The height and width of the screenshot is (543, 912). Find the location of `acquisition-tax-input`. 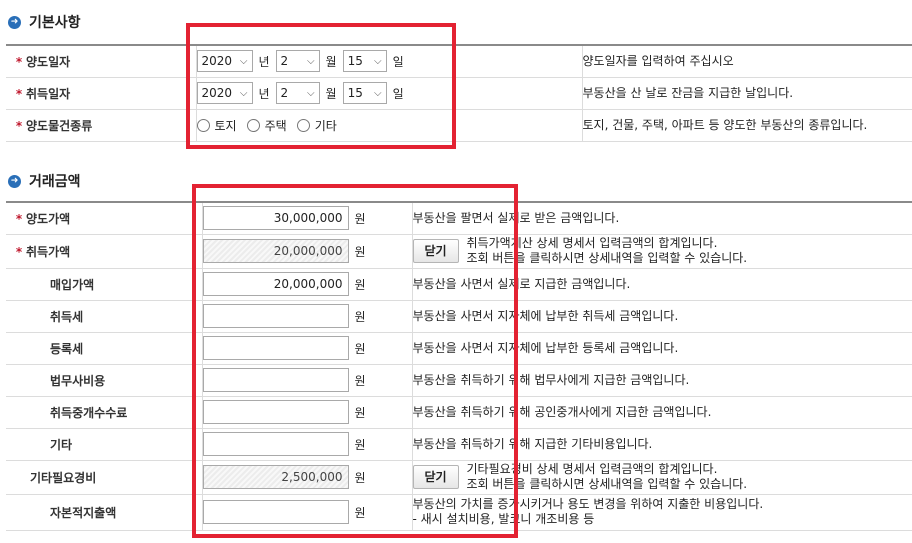

acquisition-tax-input is located at coordinates (275, 316).